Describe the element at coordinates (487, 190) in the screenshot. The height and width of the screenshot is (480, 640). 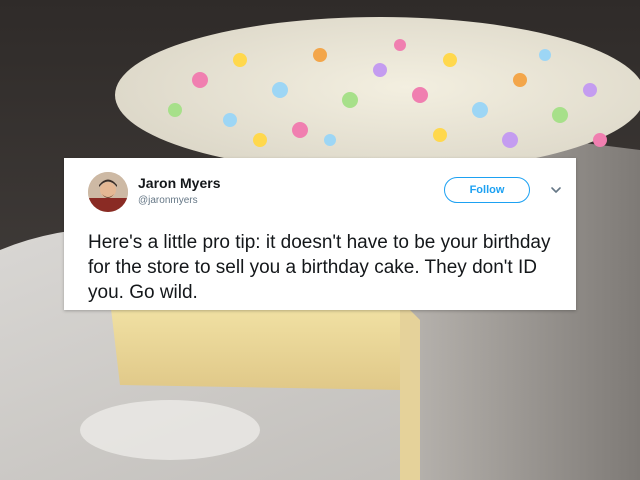
I see `follow-button: Follow` at that location.